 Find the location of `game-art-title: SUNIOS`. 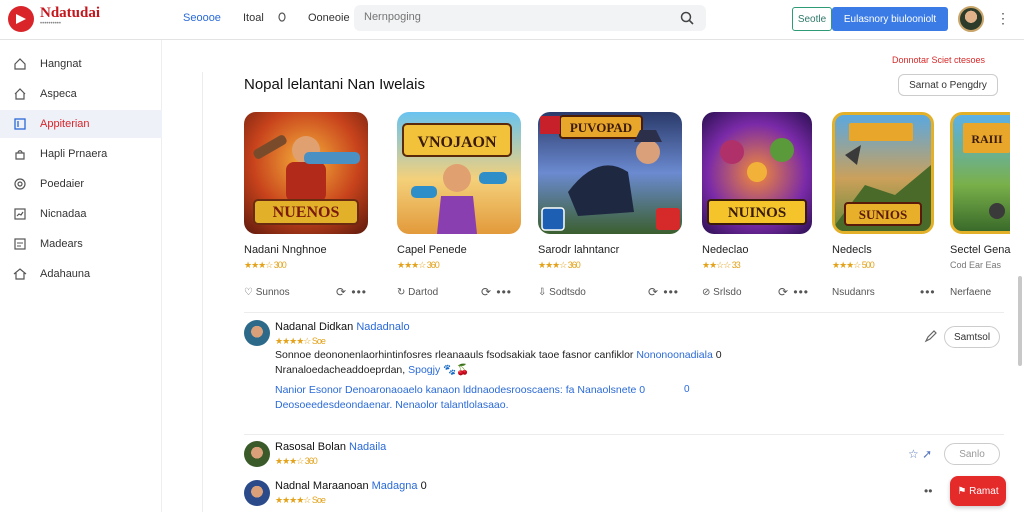

game-art-title: SUNIOS is located at coordinates (883, 214).